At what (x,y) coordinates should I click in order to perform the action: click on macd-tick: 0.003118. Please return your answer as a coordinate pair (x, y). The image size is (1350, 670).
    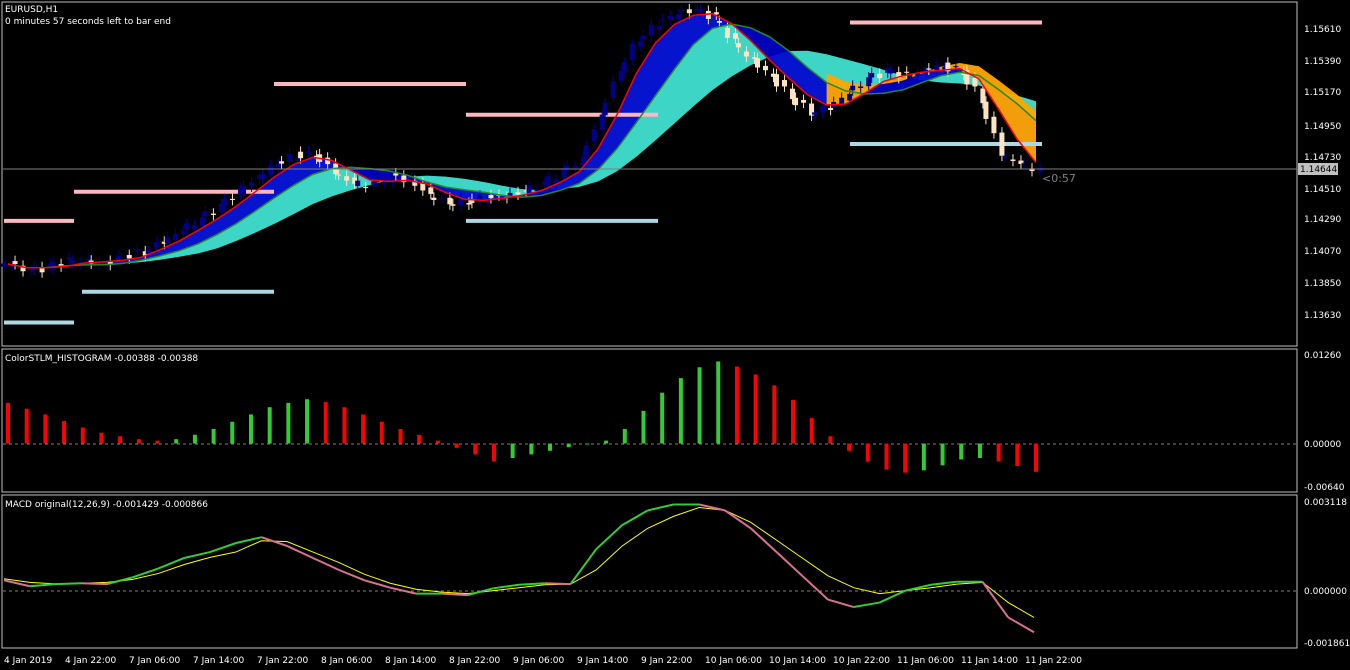
    Looking at the image, I should click on (1325, 503).